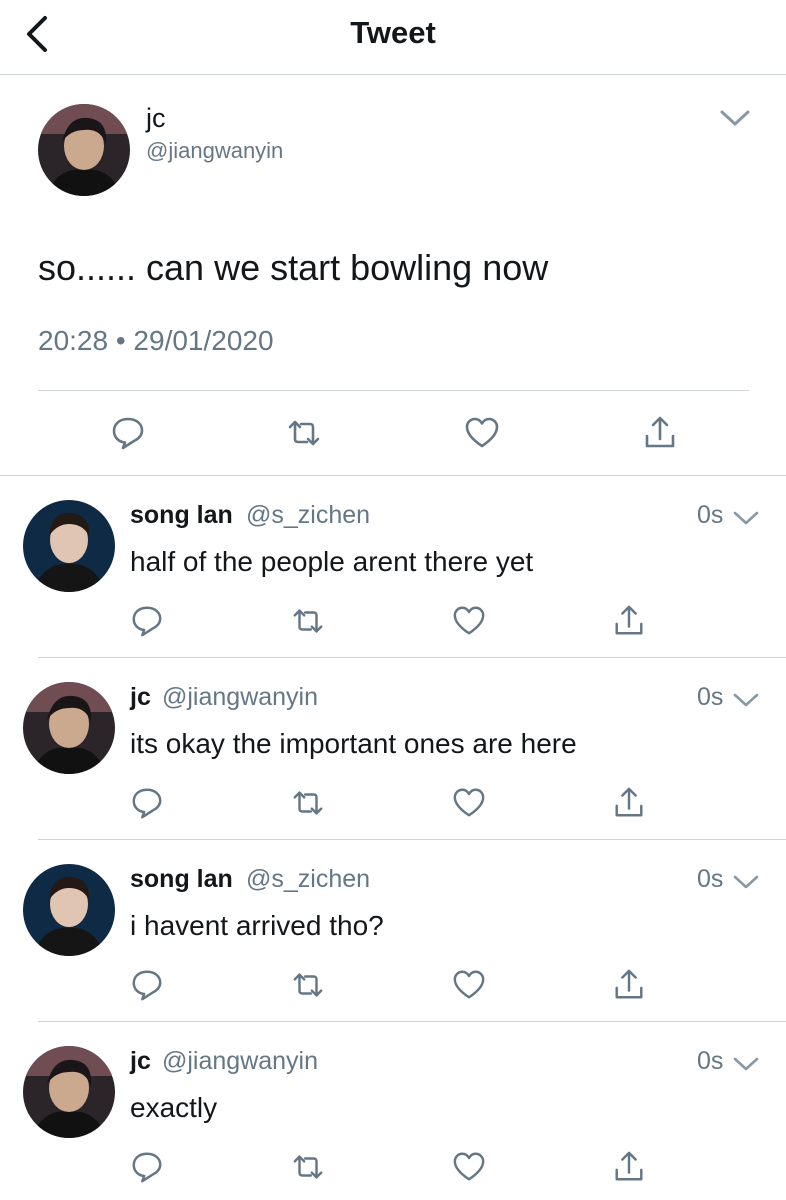 This screenshot has width=786, height=1200. Describe the element at coordinates (332, 561) in the screenshot. I see `reply-text: half of the people arent there yet` at that location.